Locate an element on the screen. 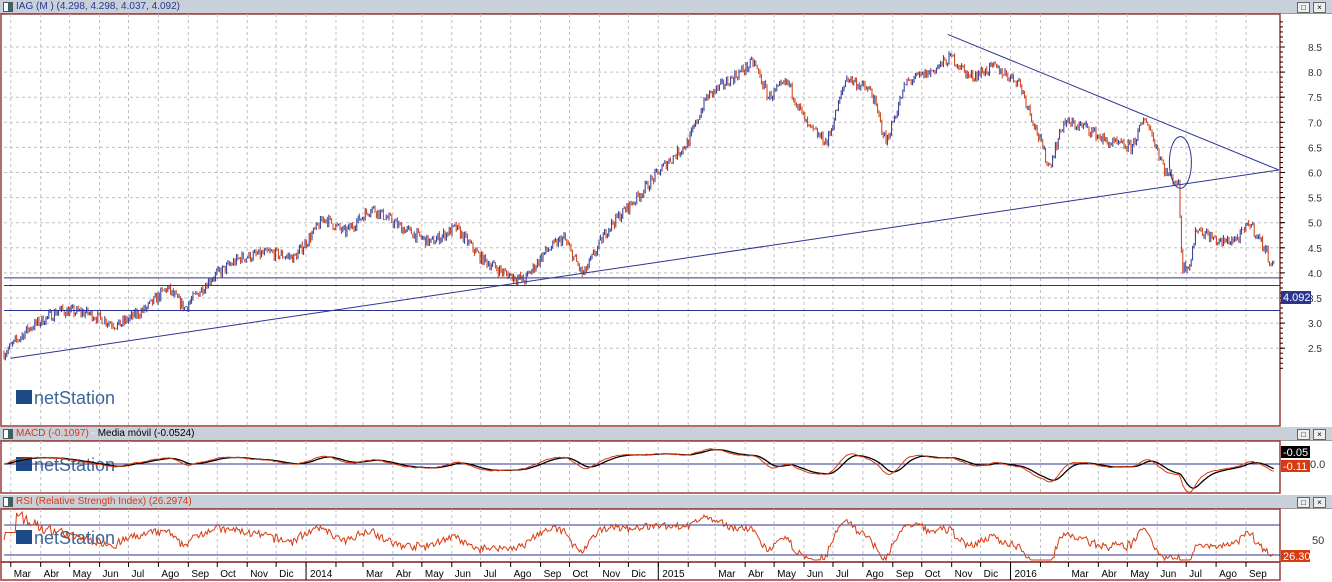  y-tick-label: 6.0 is located at coordinates (1315, 174).